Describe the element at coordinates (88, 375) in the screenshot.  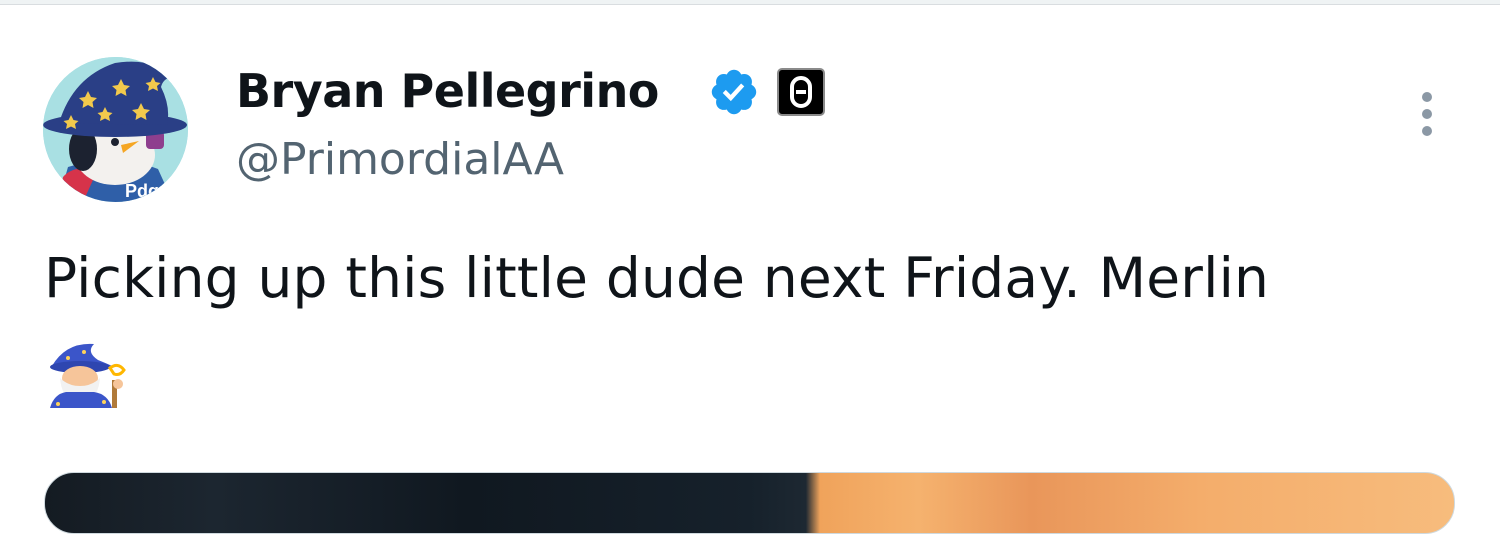
I see `mage-emoji-icon` at that location.